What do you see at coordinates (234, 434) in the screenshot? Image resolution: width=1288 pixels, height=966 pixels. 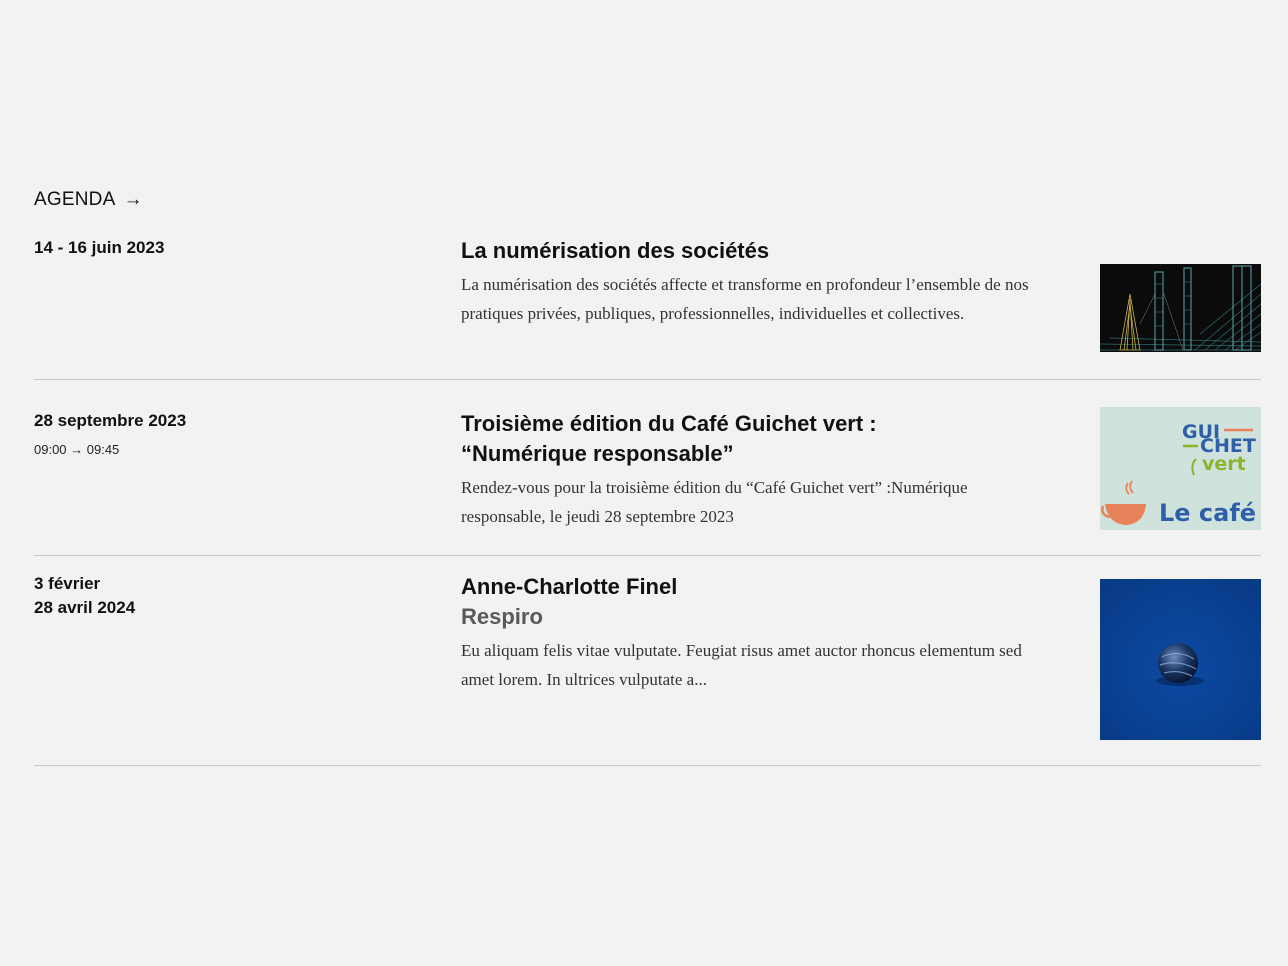 I see `event-date-column: 28 septembre 2023 09:00 → 09:45` at bounding box center [234, 434].